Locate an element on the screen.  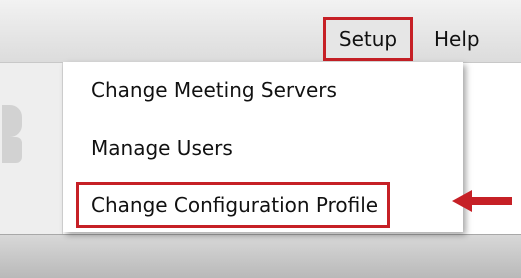
setup-menu: Setup is located at coordinates (368, 39).